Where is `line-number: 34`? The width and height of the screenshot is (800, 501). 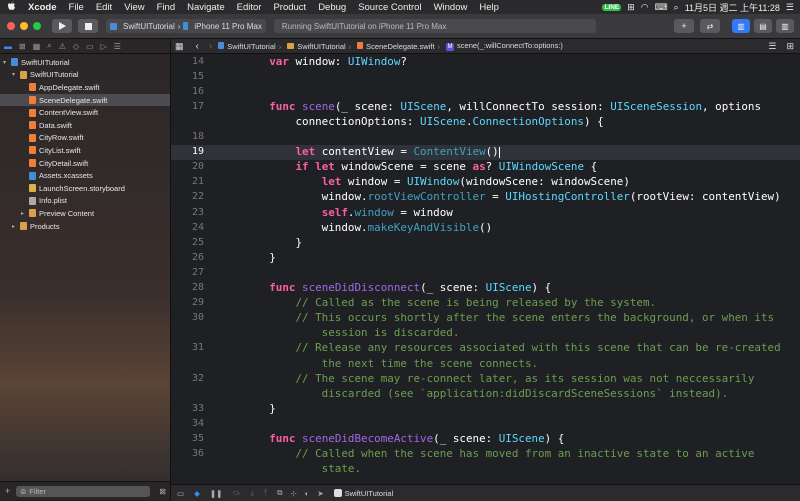 line-number: 34 is located at coordinates (187, 423).